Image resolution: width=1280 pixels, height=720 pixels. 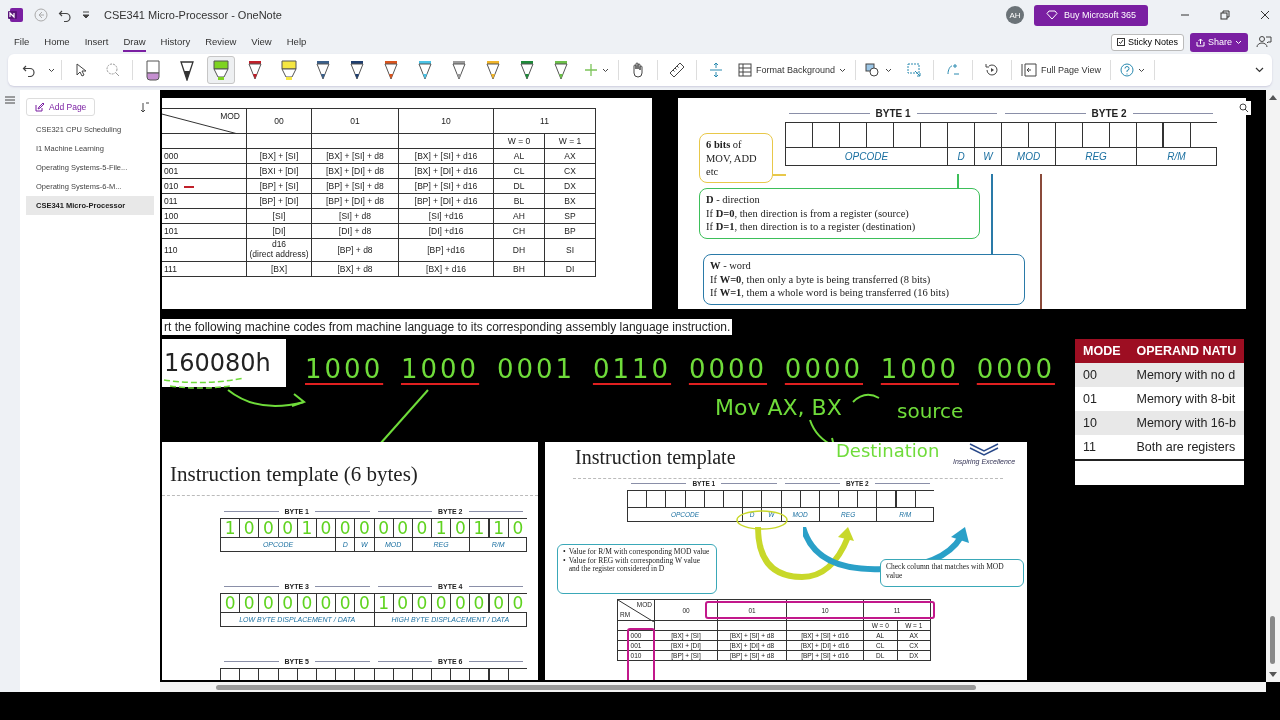 What do you see at coordinates (279, 156) in the screenshot?
I see `table-cell: [BX] + [SI]` at bounding box center [279, 156].